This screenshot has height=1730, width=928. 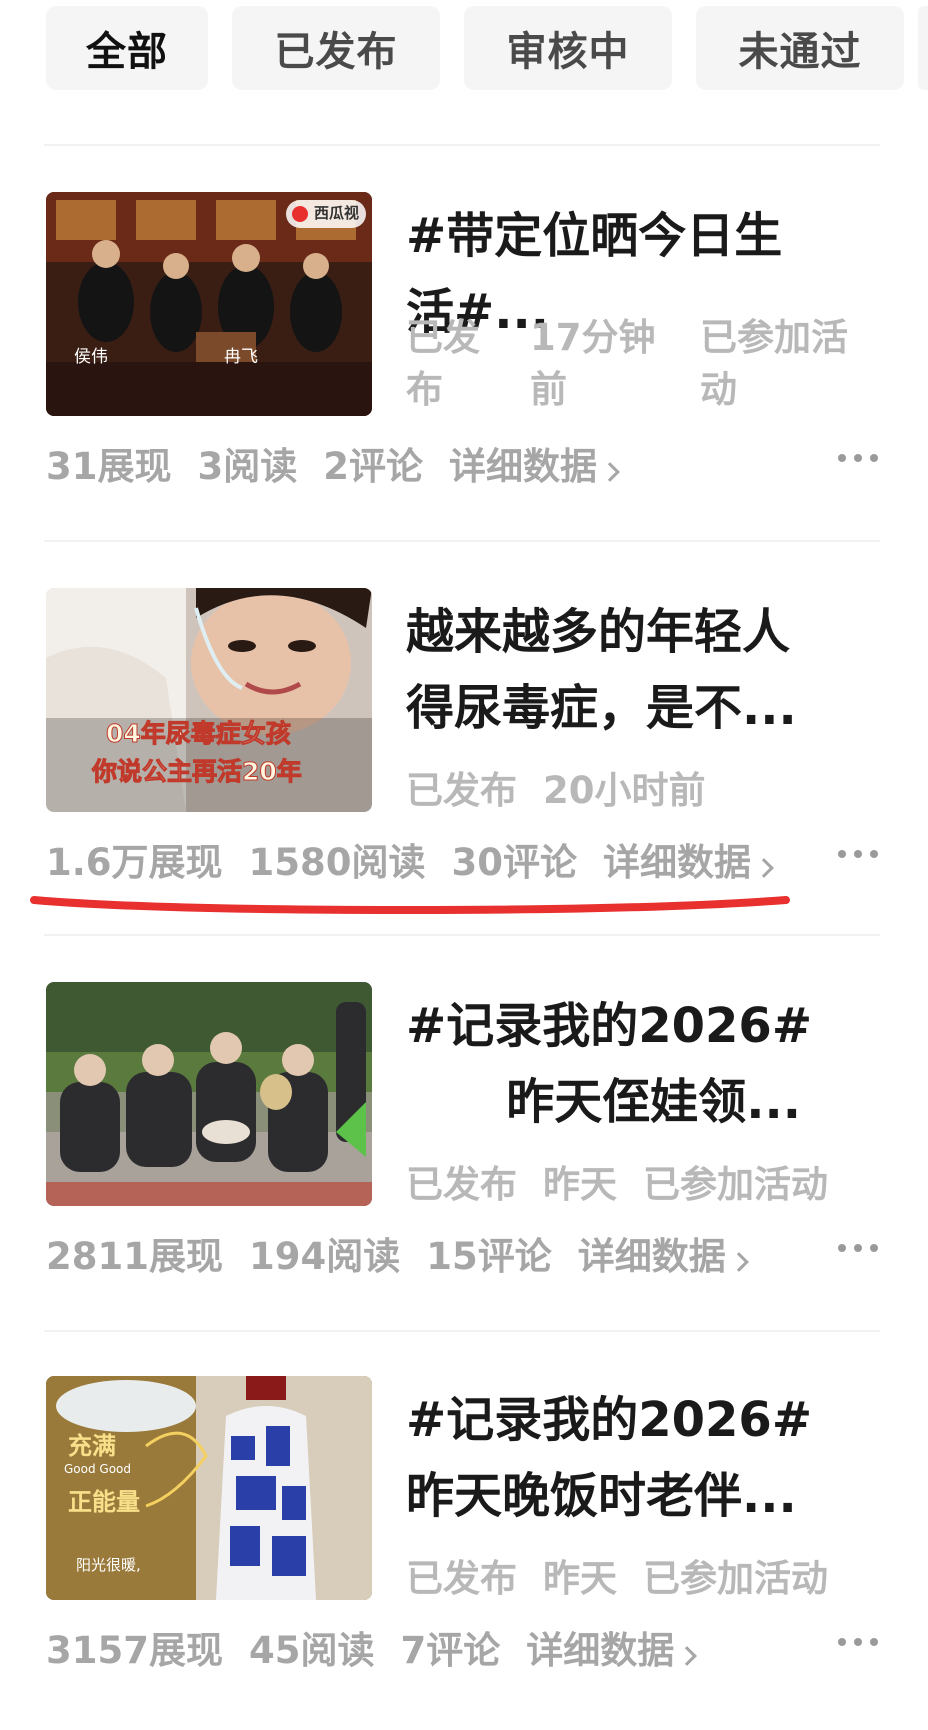 I want to click on post-stats: 3157展现 45阅读 7评论 详细数据, so click(x=372, y=1647).